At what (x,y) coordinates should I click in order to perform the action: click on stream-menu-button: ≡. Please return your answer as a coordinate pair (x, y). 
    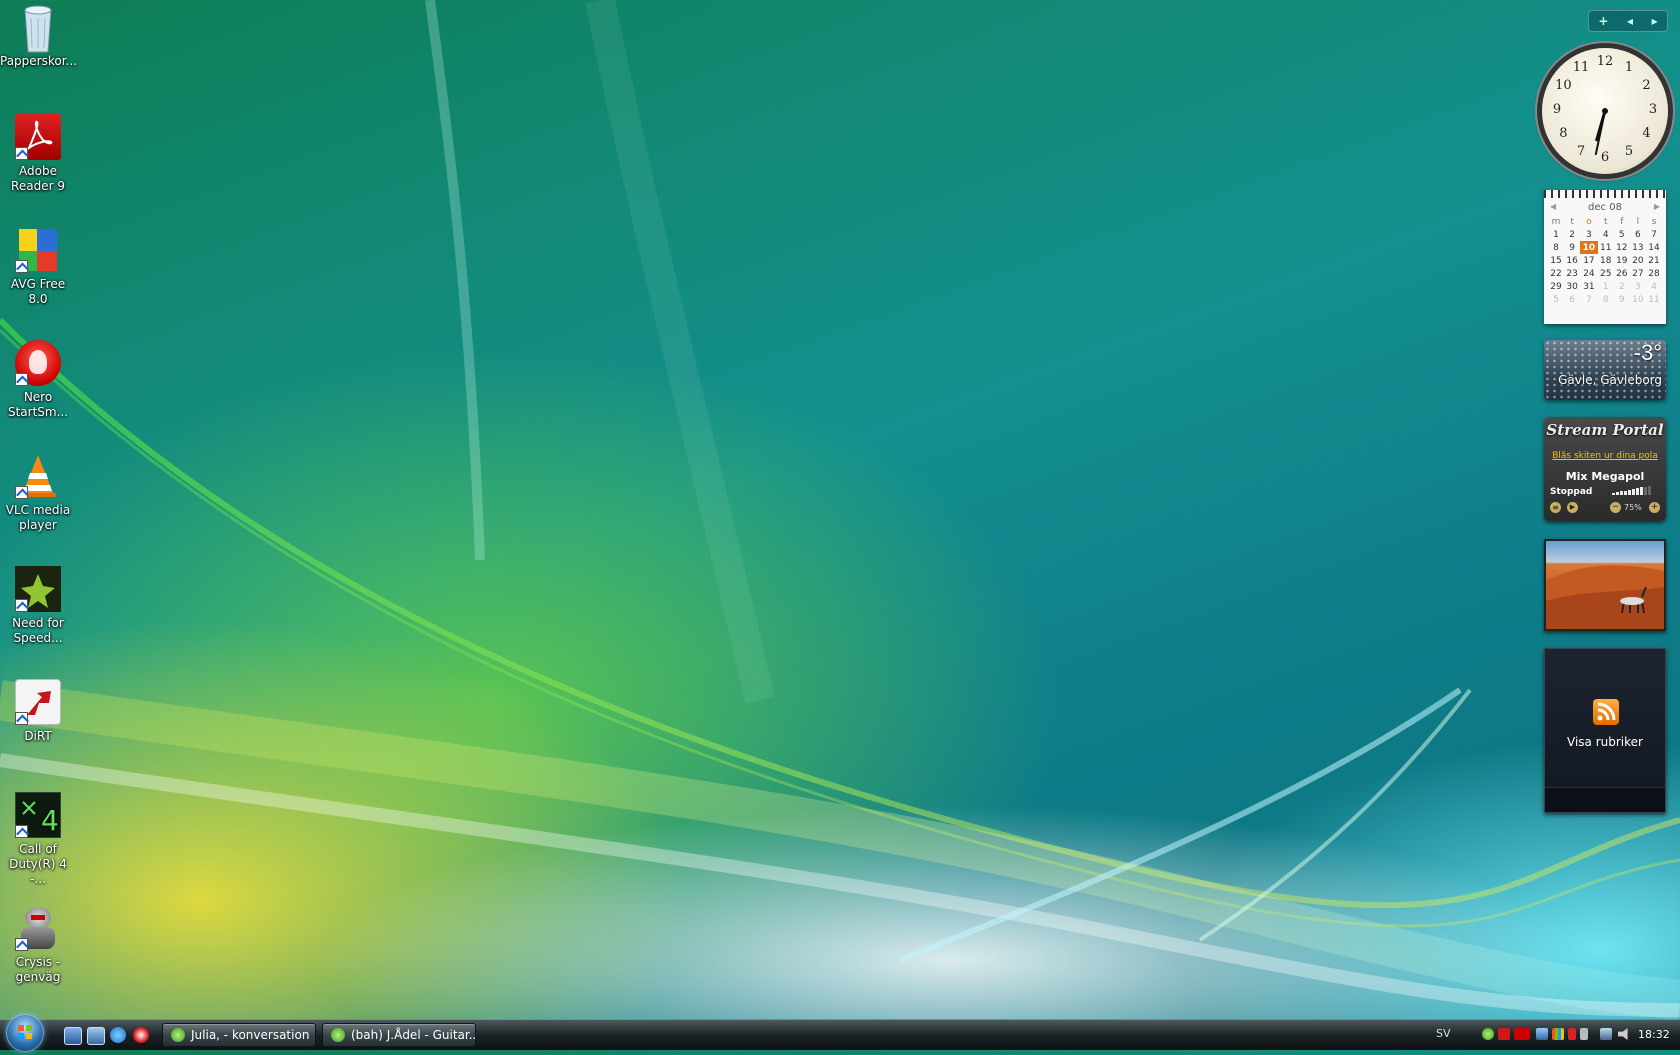
    Looking at the image, I should click on (1555, 507).